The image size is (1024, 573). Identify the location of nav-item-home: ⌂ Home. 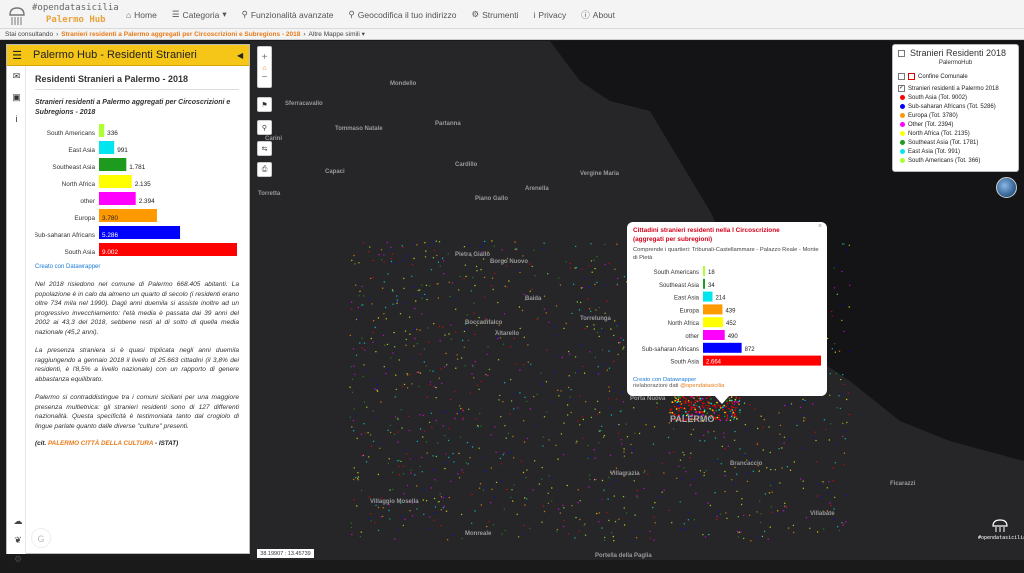
(141, 15).